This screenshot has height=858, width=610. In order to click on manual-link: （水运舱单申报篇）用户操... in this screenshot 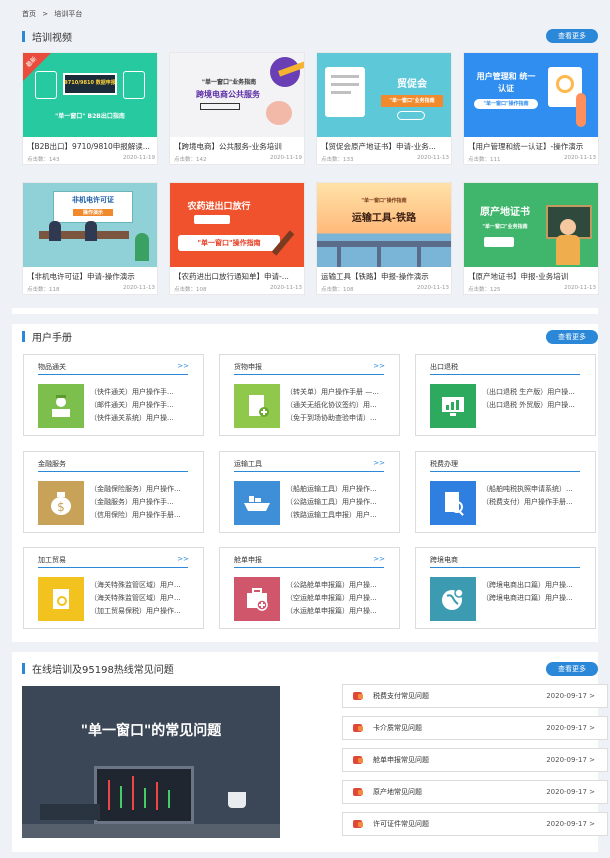, I will do `click(340, 611)`.